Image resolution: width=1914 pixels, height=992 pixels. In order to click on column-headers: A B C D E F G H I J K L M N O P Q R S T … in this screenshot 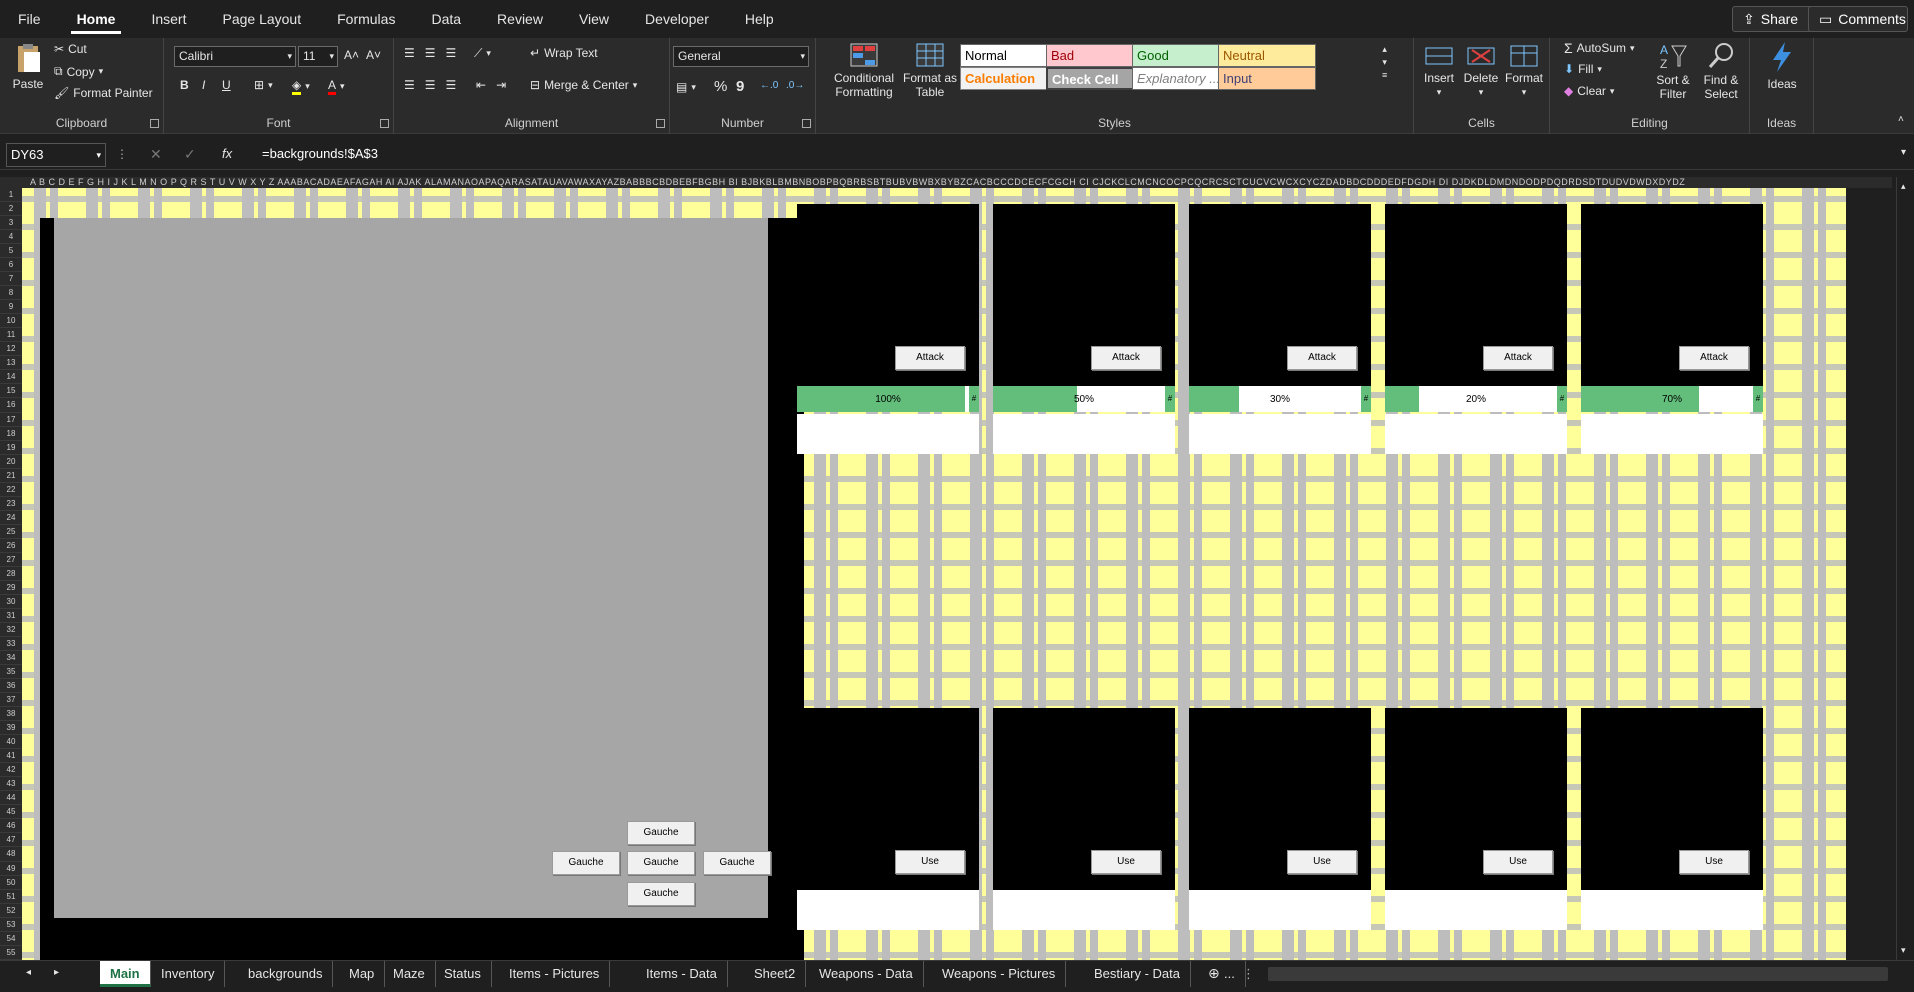, I will do `click(957, 182)`.